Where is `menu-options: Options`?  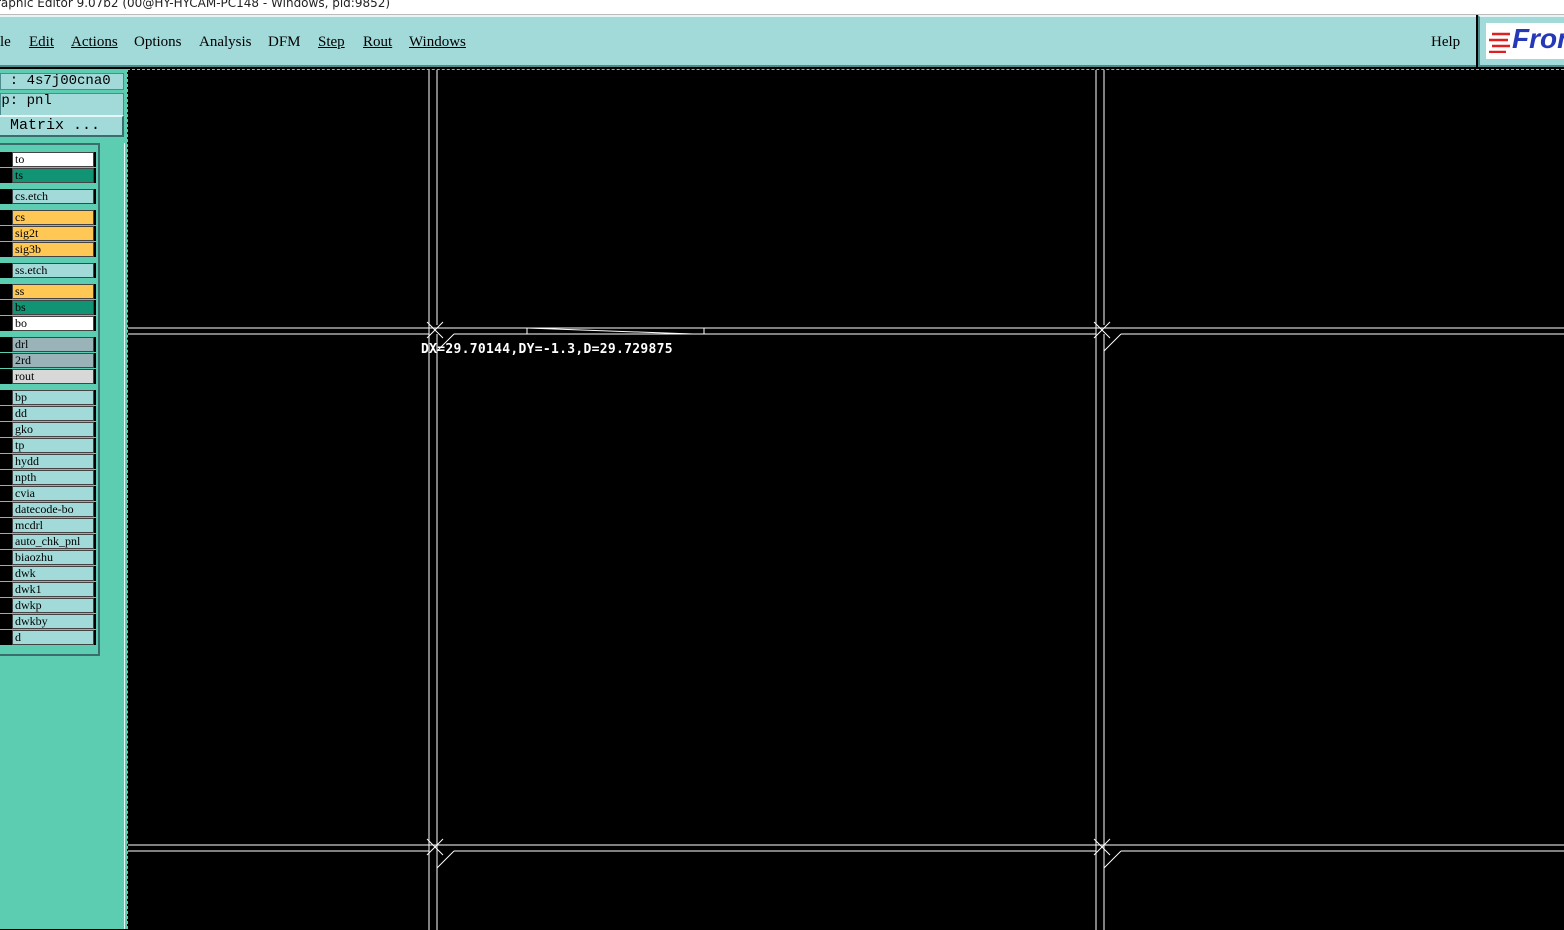 menu-options: Options is located at coordinates (158, 42).